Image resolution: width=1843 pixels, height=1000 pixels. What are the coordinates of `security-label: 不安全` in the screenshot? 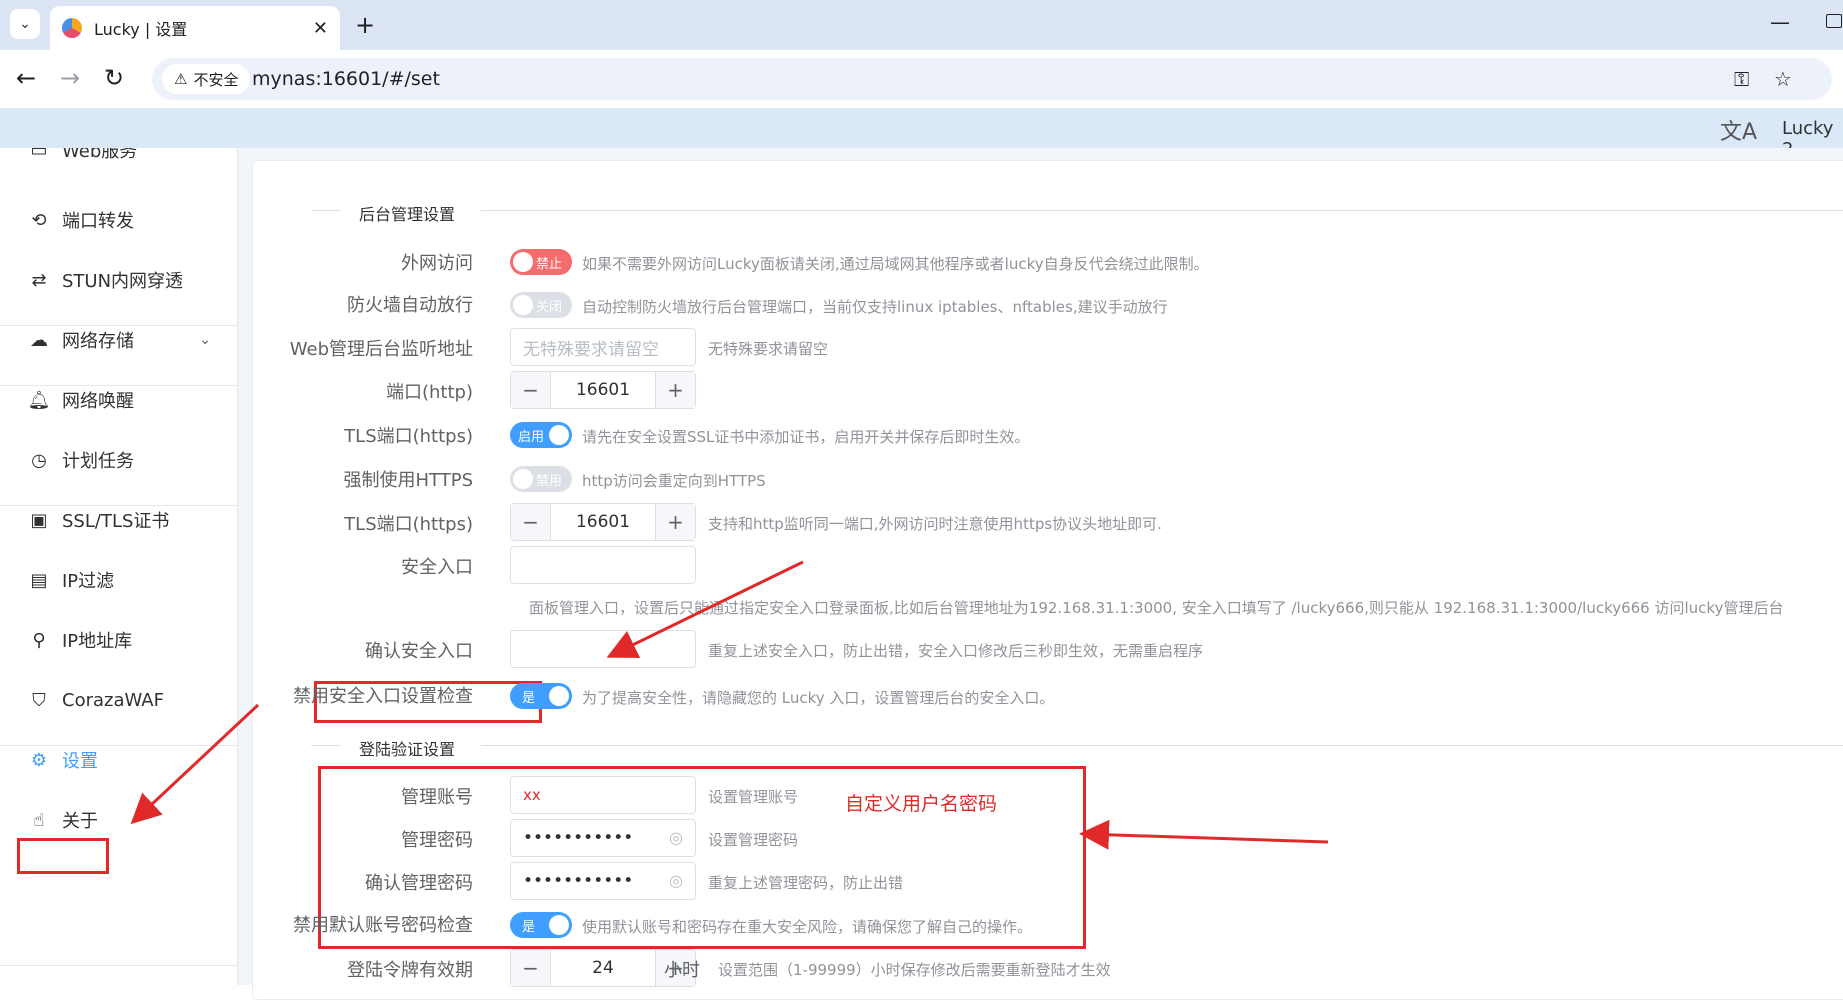 It's located at (216, 79).